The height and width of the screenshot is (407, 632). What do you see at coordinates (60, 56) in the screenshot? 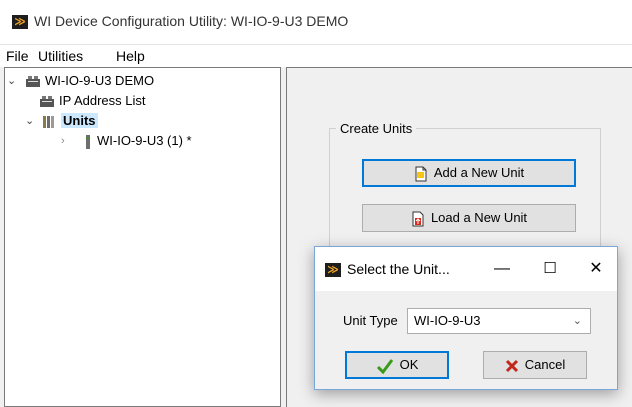
I see `menu-utilities: Utilities` at bounding box center [60, 56].